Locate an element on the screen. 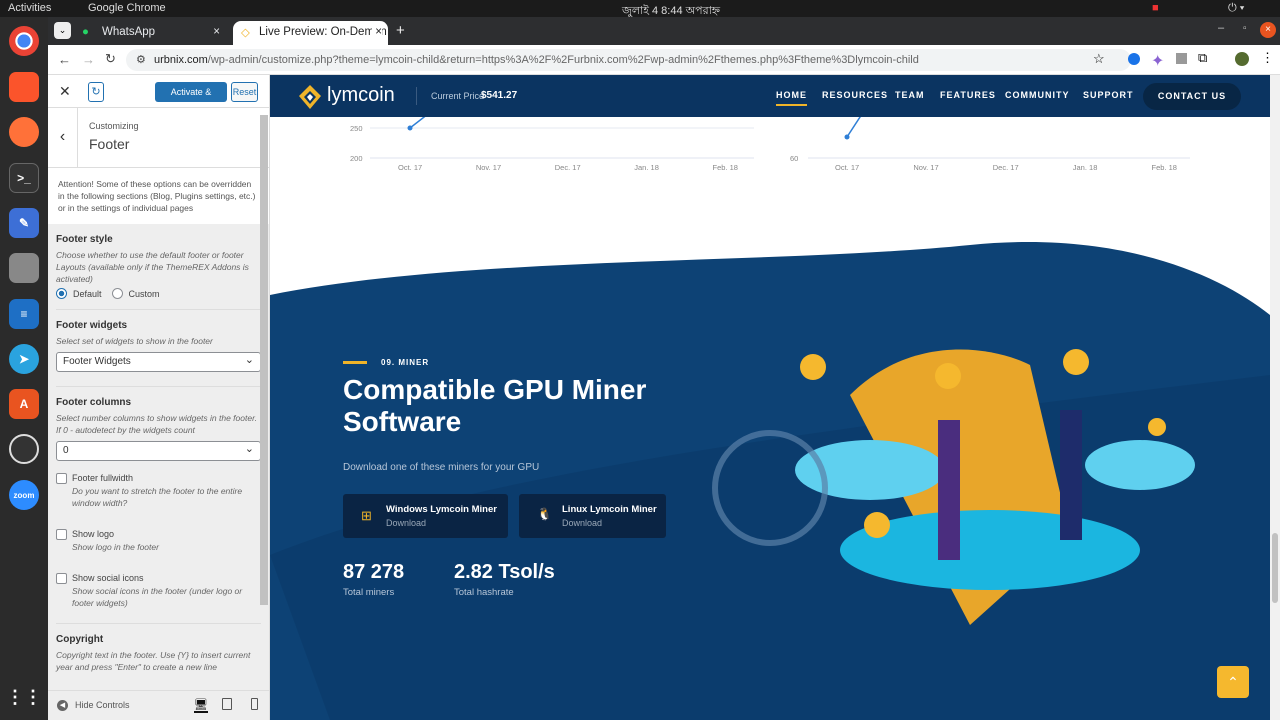 This screenshot has width=1280, height=720. close-window-button: × is located at coordinates (1268, 30).